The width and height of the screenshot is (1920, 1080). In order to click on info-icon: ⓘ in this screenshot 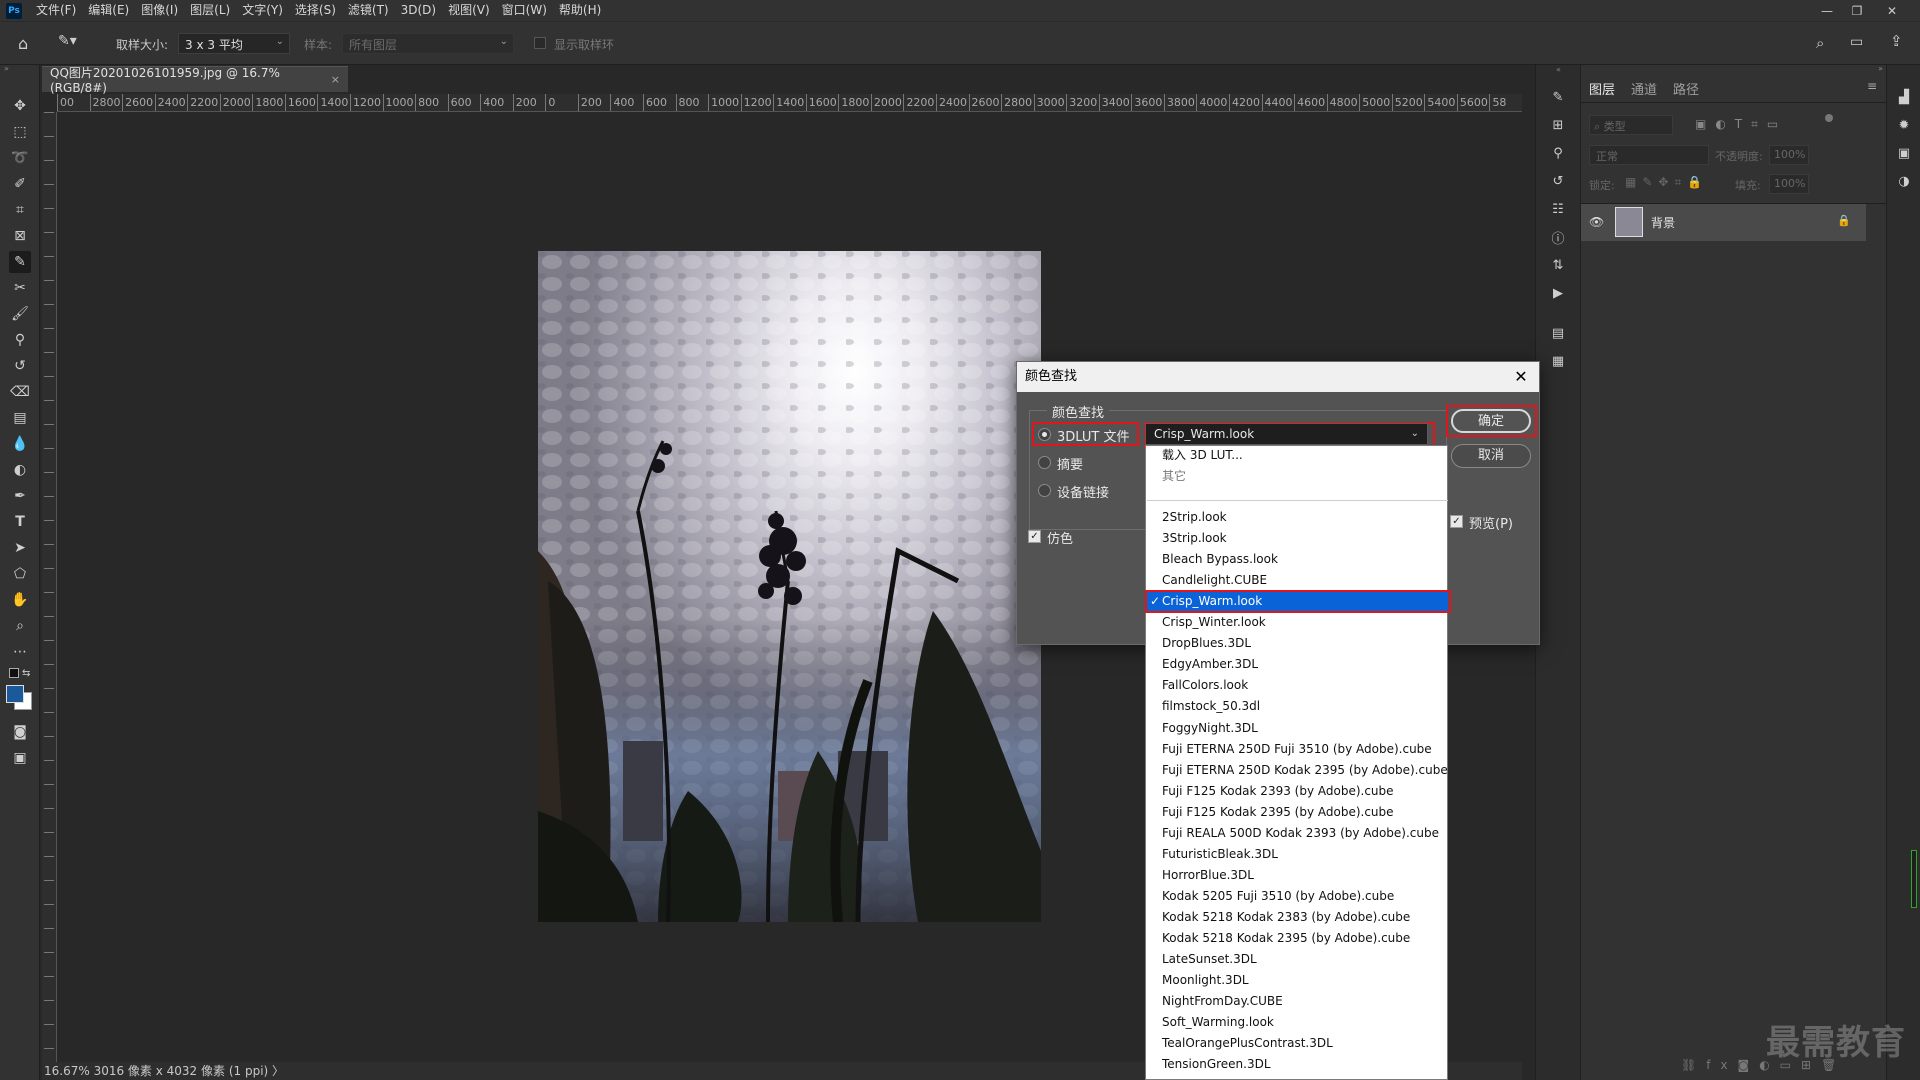, I will do `click(1558, 237)`.